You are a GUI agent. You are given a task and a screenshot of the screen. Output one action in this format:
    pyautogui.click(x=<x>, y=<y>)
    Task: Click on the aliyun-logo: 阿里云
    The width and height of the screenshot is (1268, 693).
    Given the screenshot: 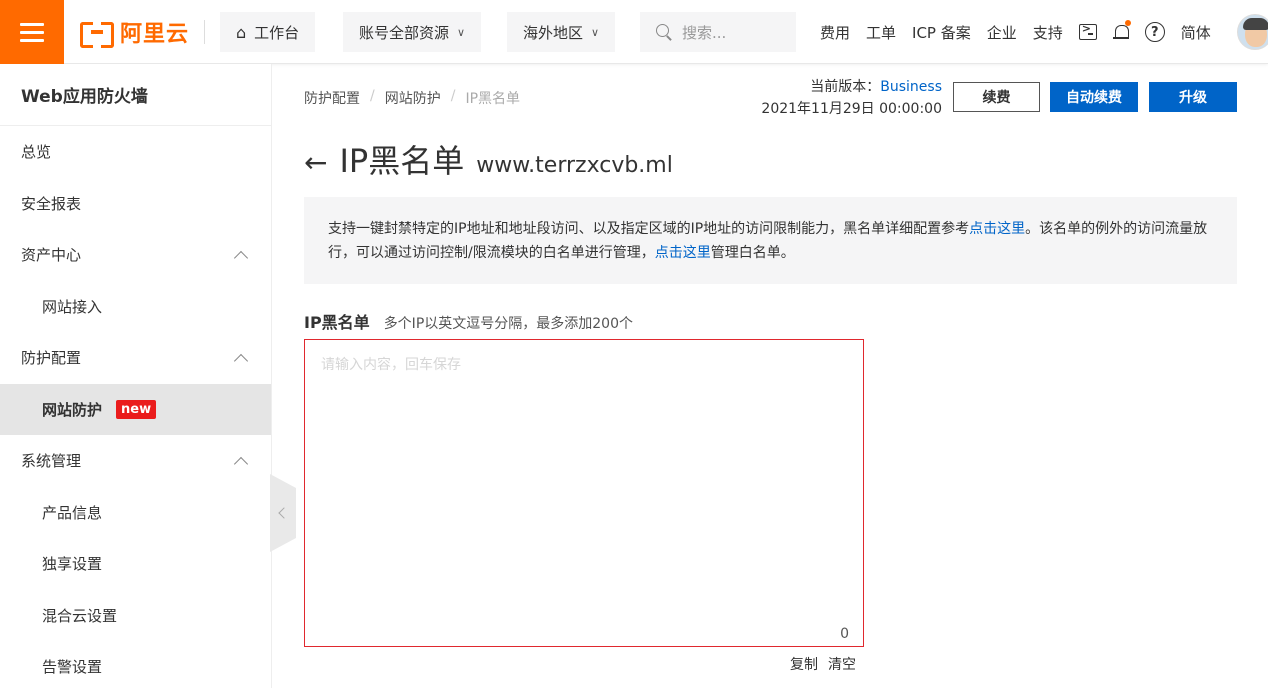 What is the action you would take?
    pyautogui.click(x=135, y=33)
    